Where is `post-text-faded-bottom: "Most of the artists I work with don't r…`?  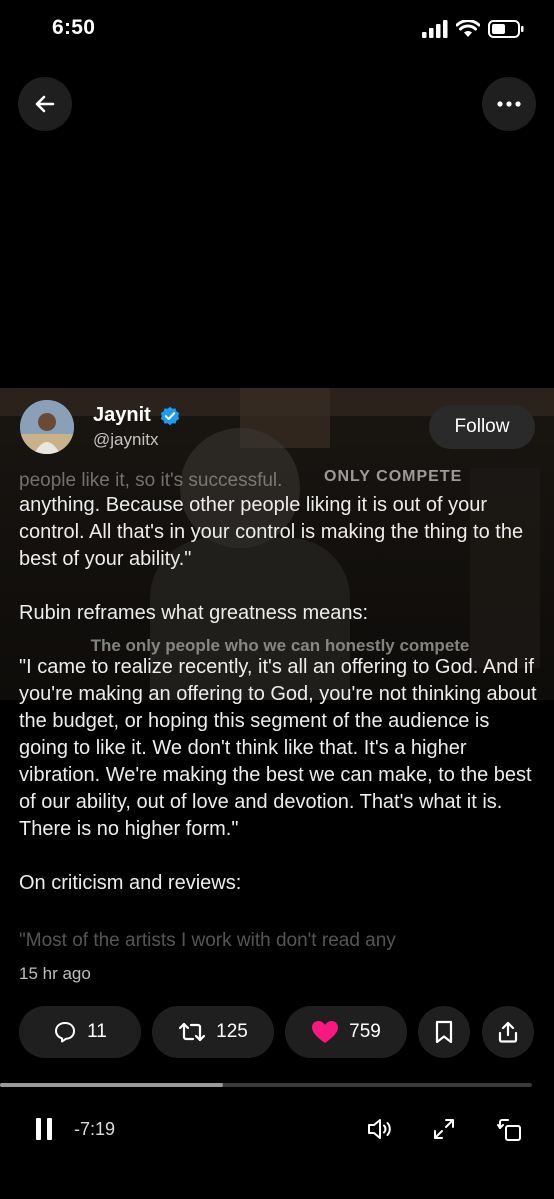
post-text-faded-bottom: "Most of the artists I work with don't r… is located at coordinates (207, 940).